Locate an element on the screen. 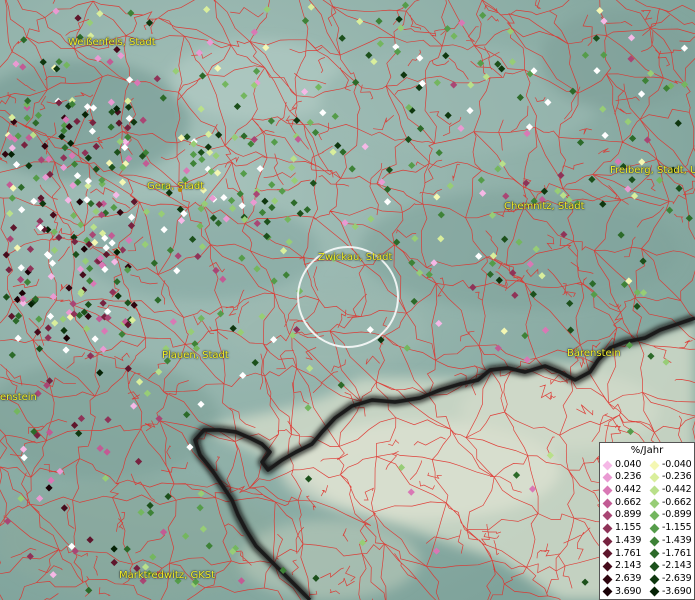 This screenshot has height=600, width=695. legend-value: 0.899 is located at coordinates (628, 515).